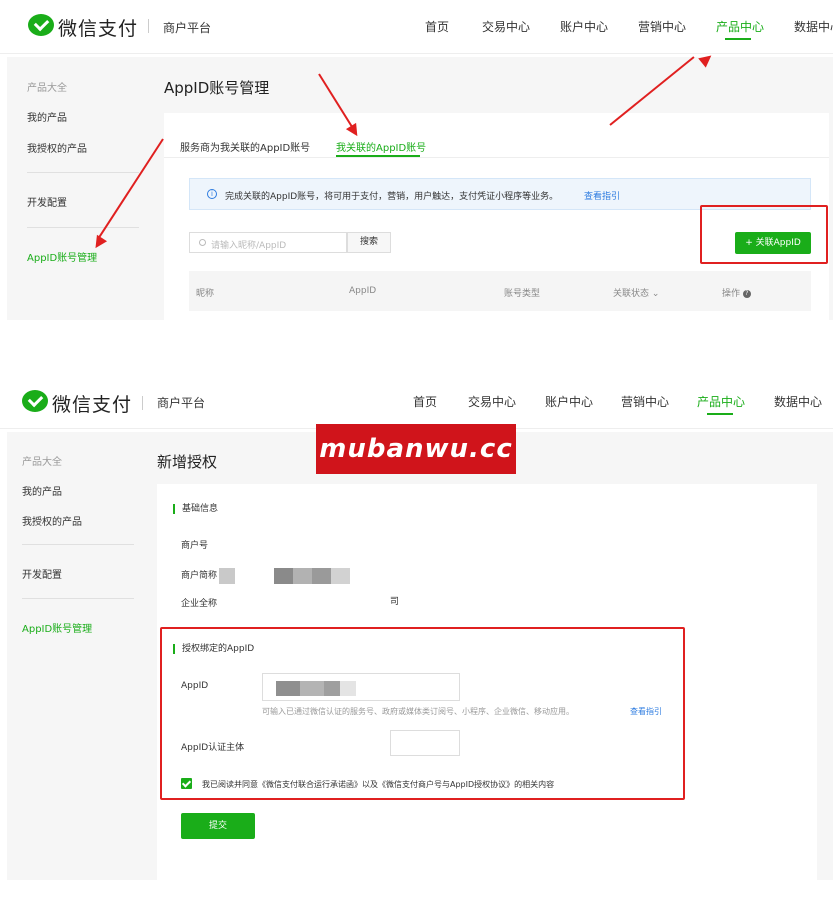 This screenshot has width=833, height=901. What do you see at coordinates (195, 546) in the screenshot?
I see `merchant-no-label: 商户号` at bounding box center [195, 546].